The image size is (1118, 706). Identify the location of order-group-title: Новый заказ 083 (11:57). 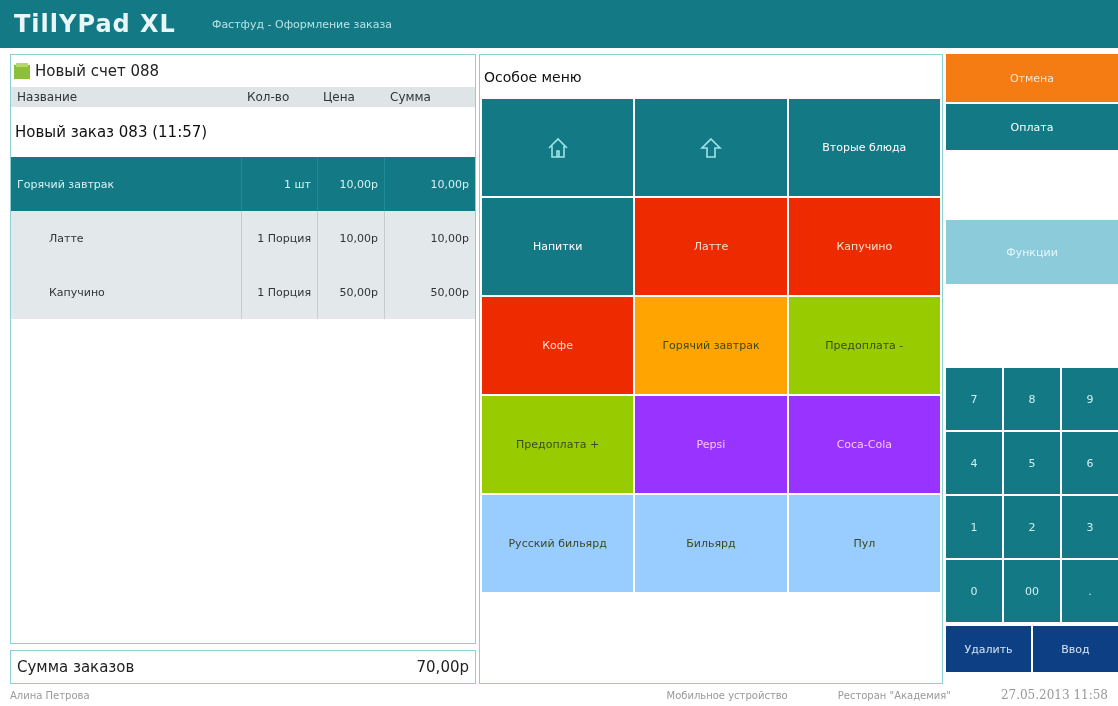
(111, 132).